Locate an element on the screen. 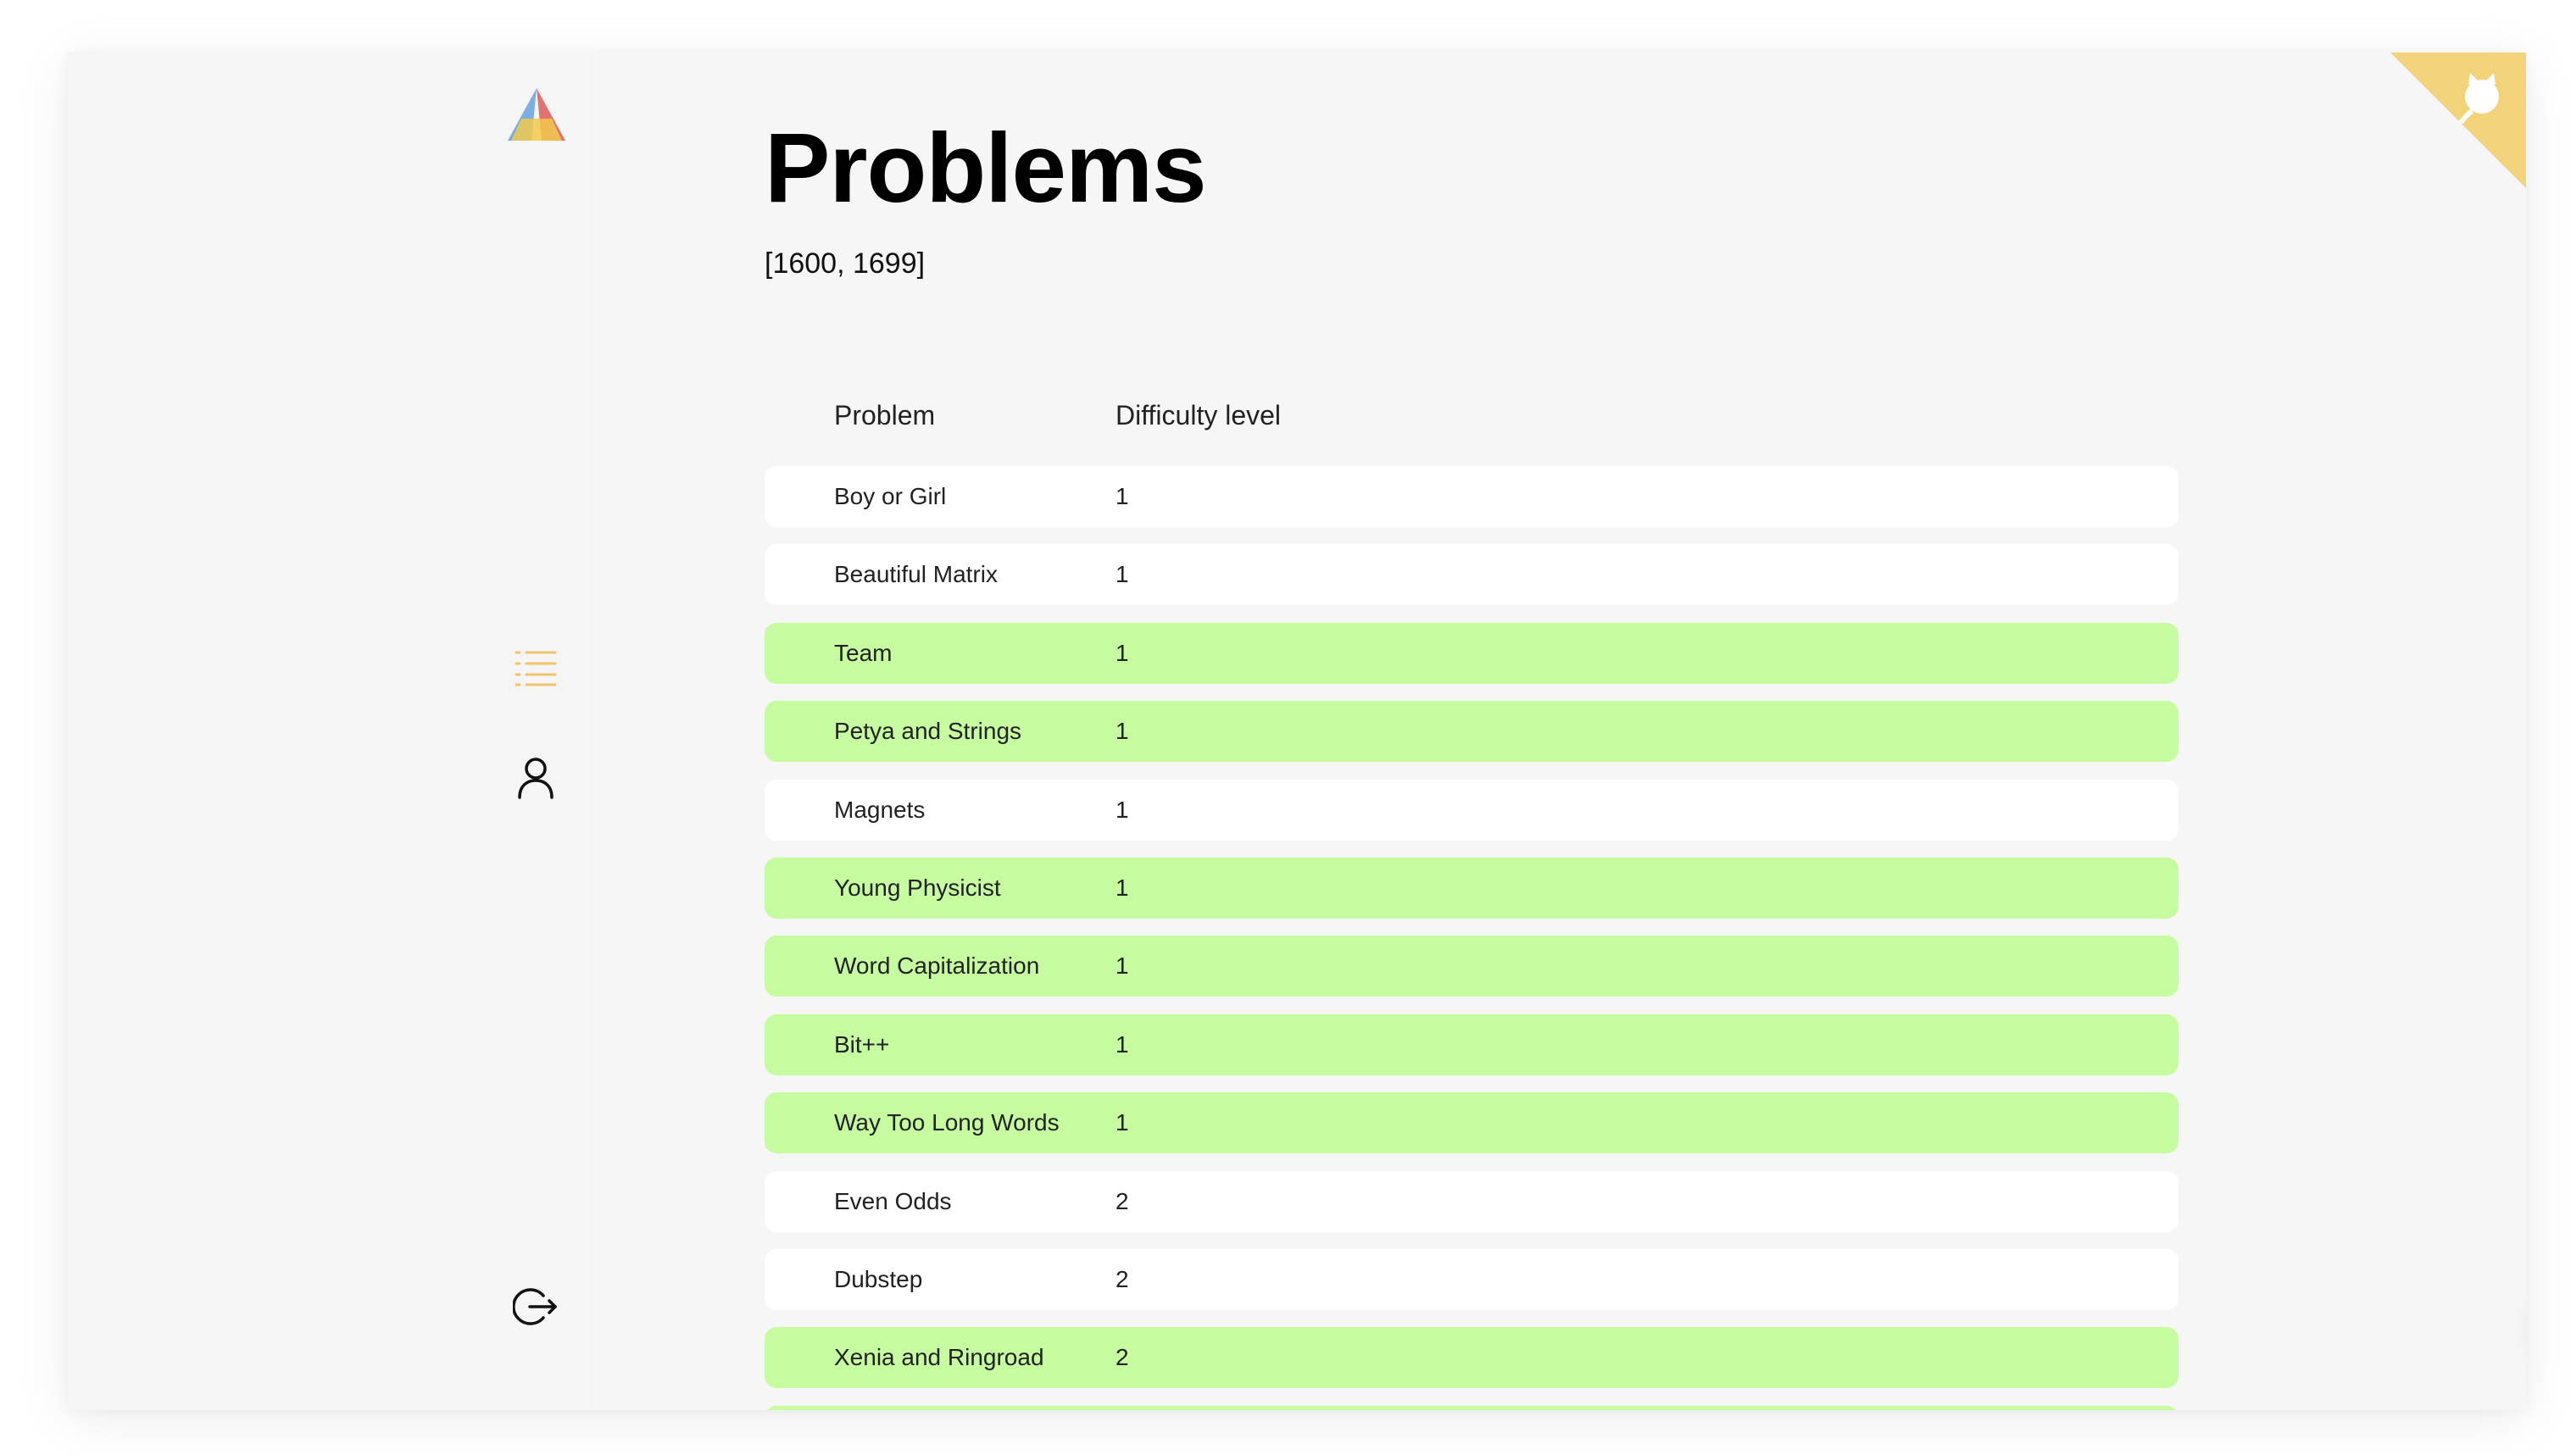  table-header: Problem Difficulty level is located at coordinates (1471, 416).